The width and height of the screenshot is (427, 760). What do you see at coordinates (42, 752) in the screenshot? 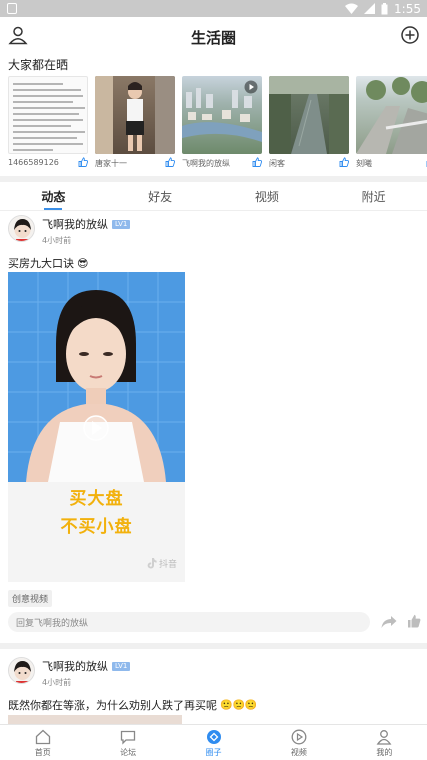
I see `nav-home-label: 首页` at bounding box center [42, 752].